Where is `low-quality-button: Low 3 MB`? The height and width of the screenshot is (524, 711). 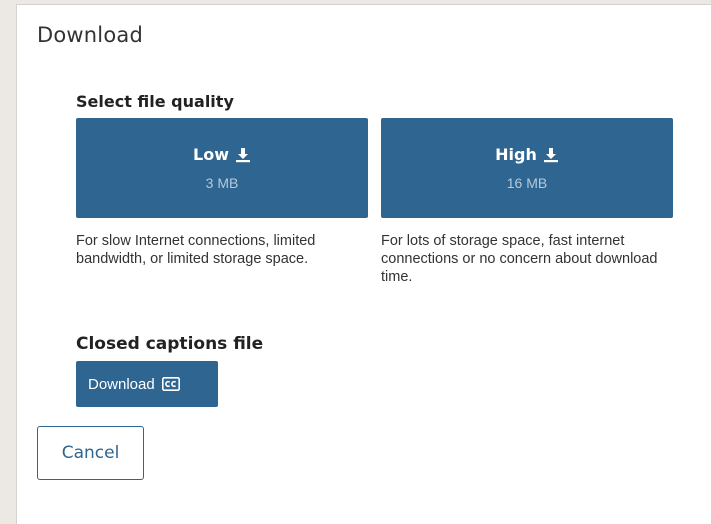 low-quality-button: Low 3 MB is located at coordinates (222, 168).